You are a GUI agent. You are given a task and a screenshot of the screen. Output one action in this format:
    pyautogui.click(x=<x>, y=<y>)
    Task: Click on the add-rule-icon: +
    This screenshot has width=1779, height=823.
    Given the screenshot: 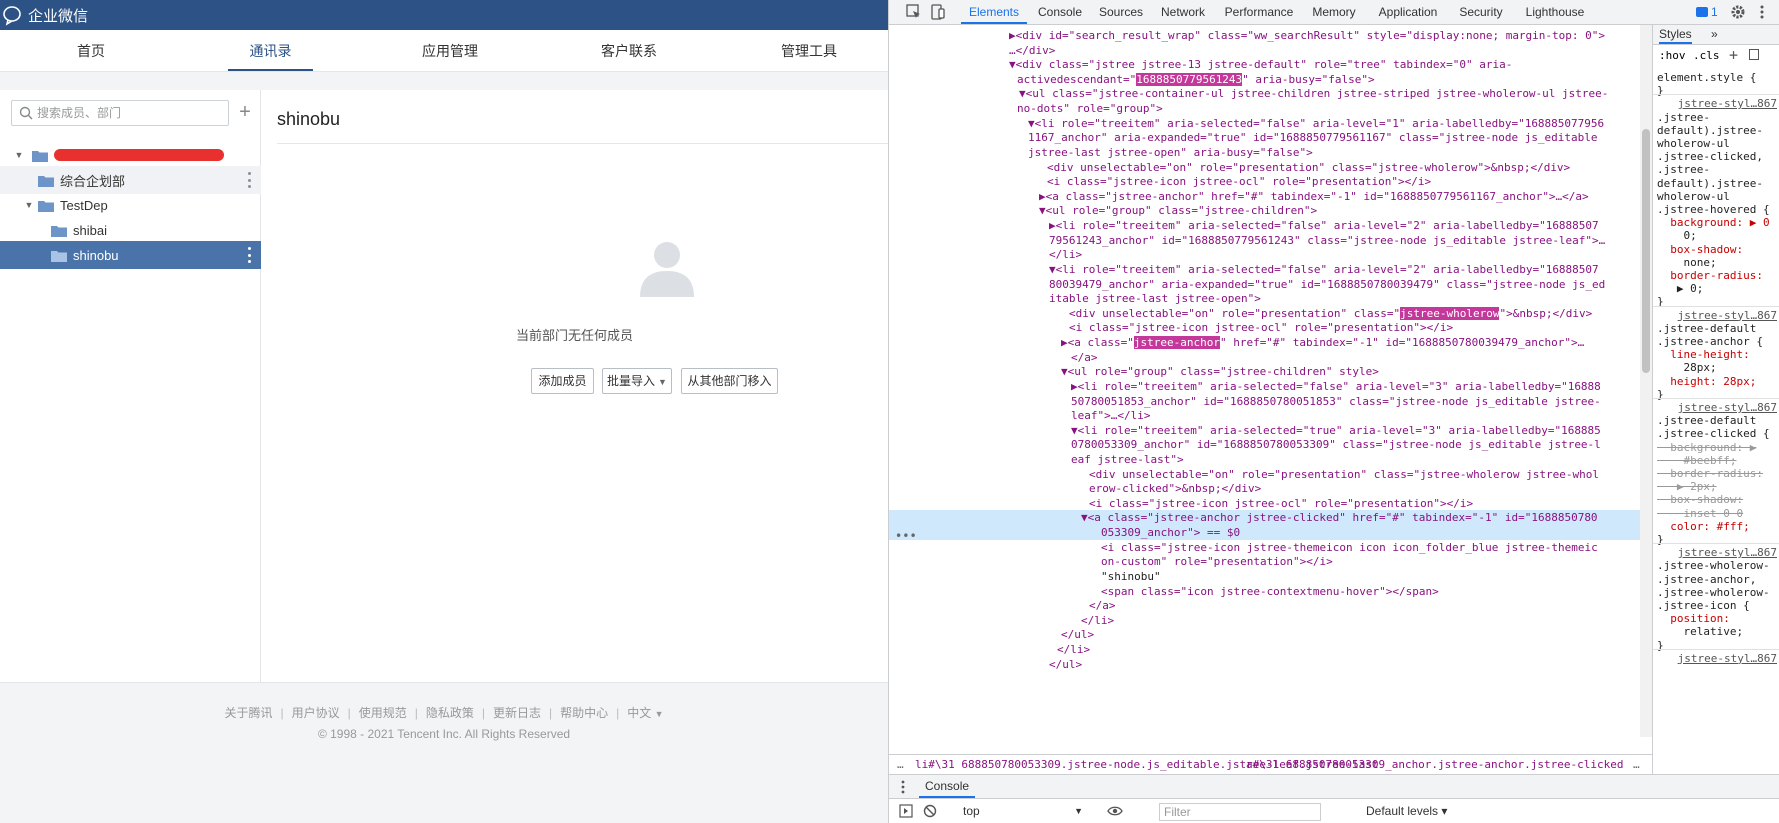 What is the action you would take?
    pyautogui.click(x=1733, y=55)
    